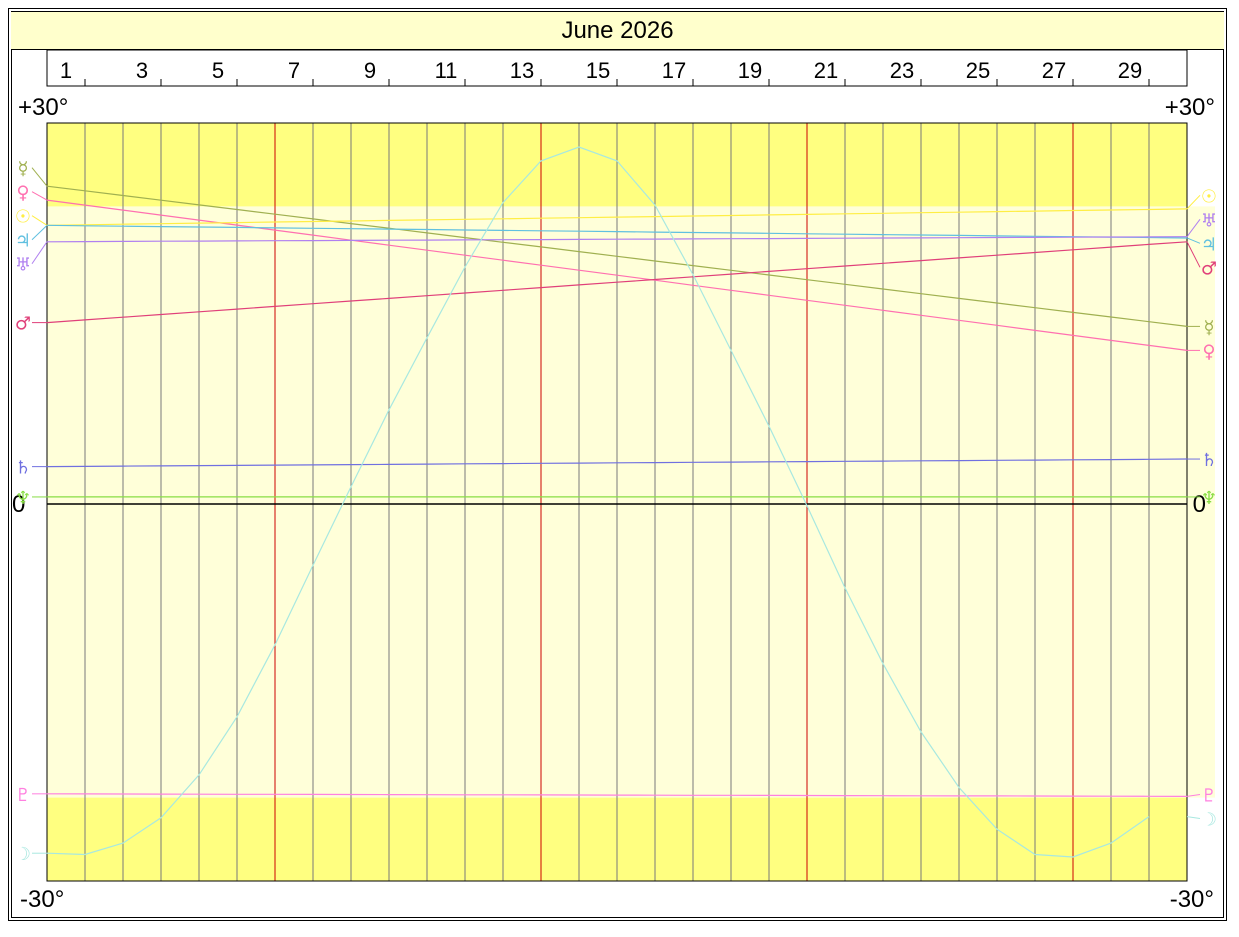 Image resolution: width=1239 pixels, height=937 pixels. I want to click on day-tick-label: 19, so click(750, 70).